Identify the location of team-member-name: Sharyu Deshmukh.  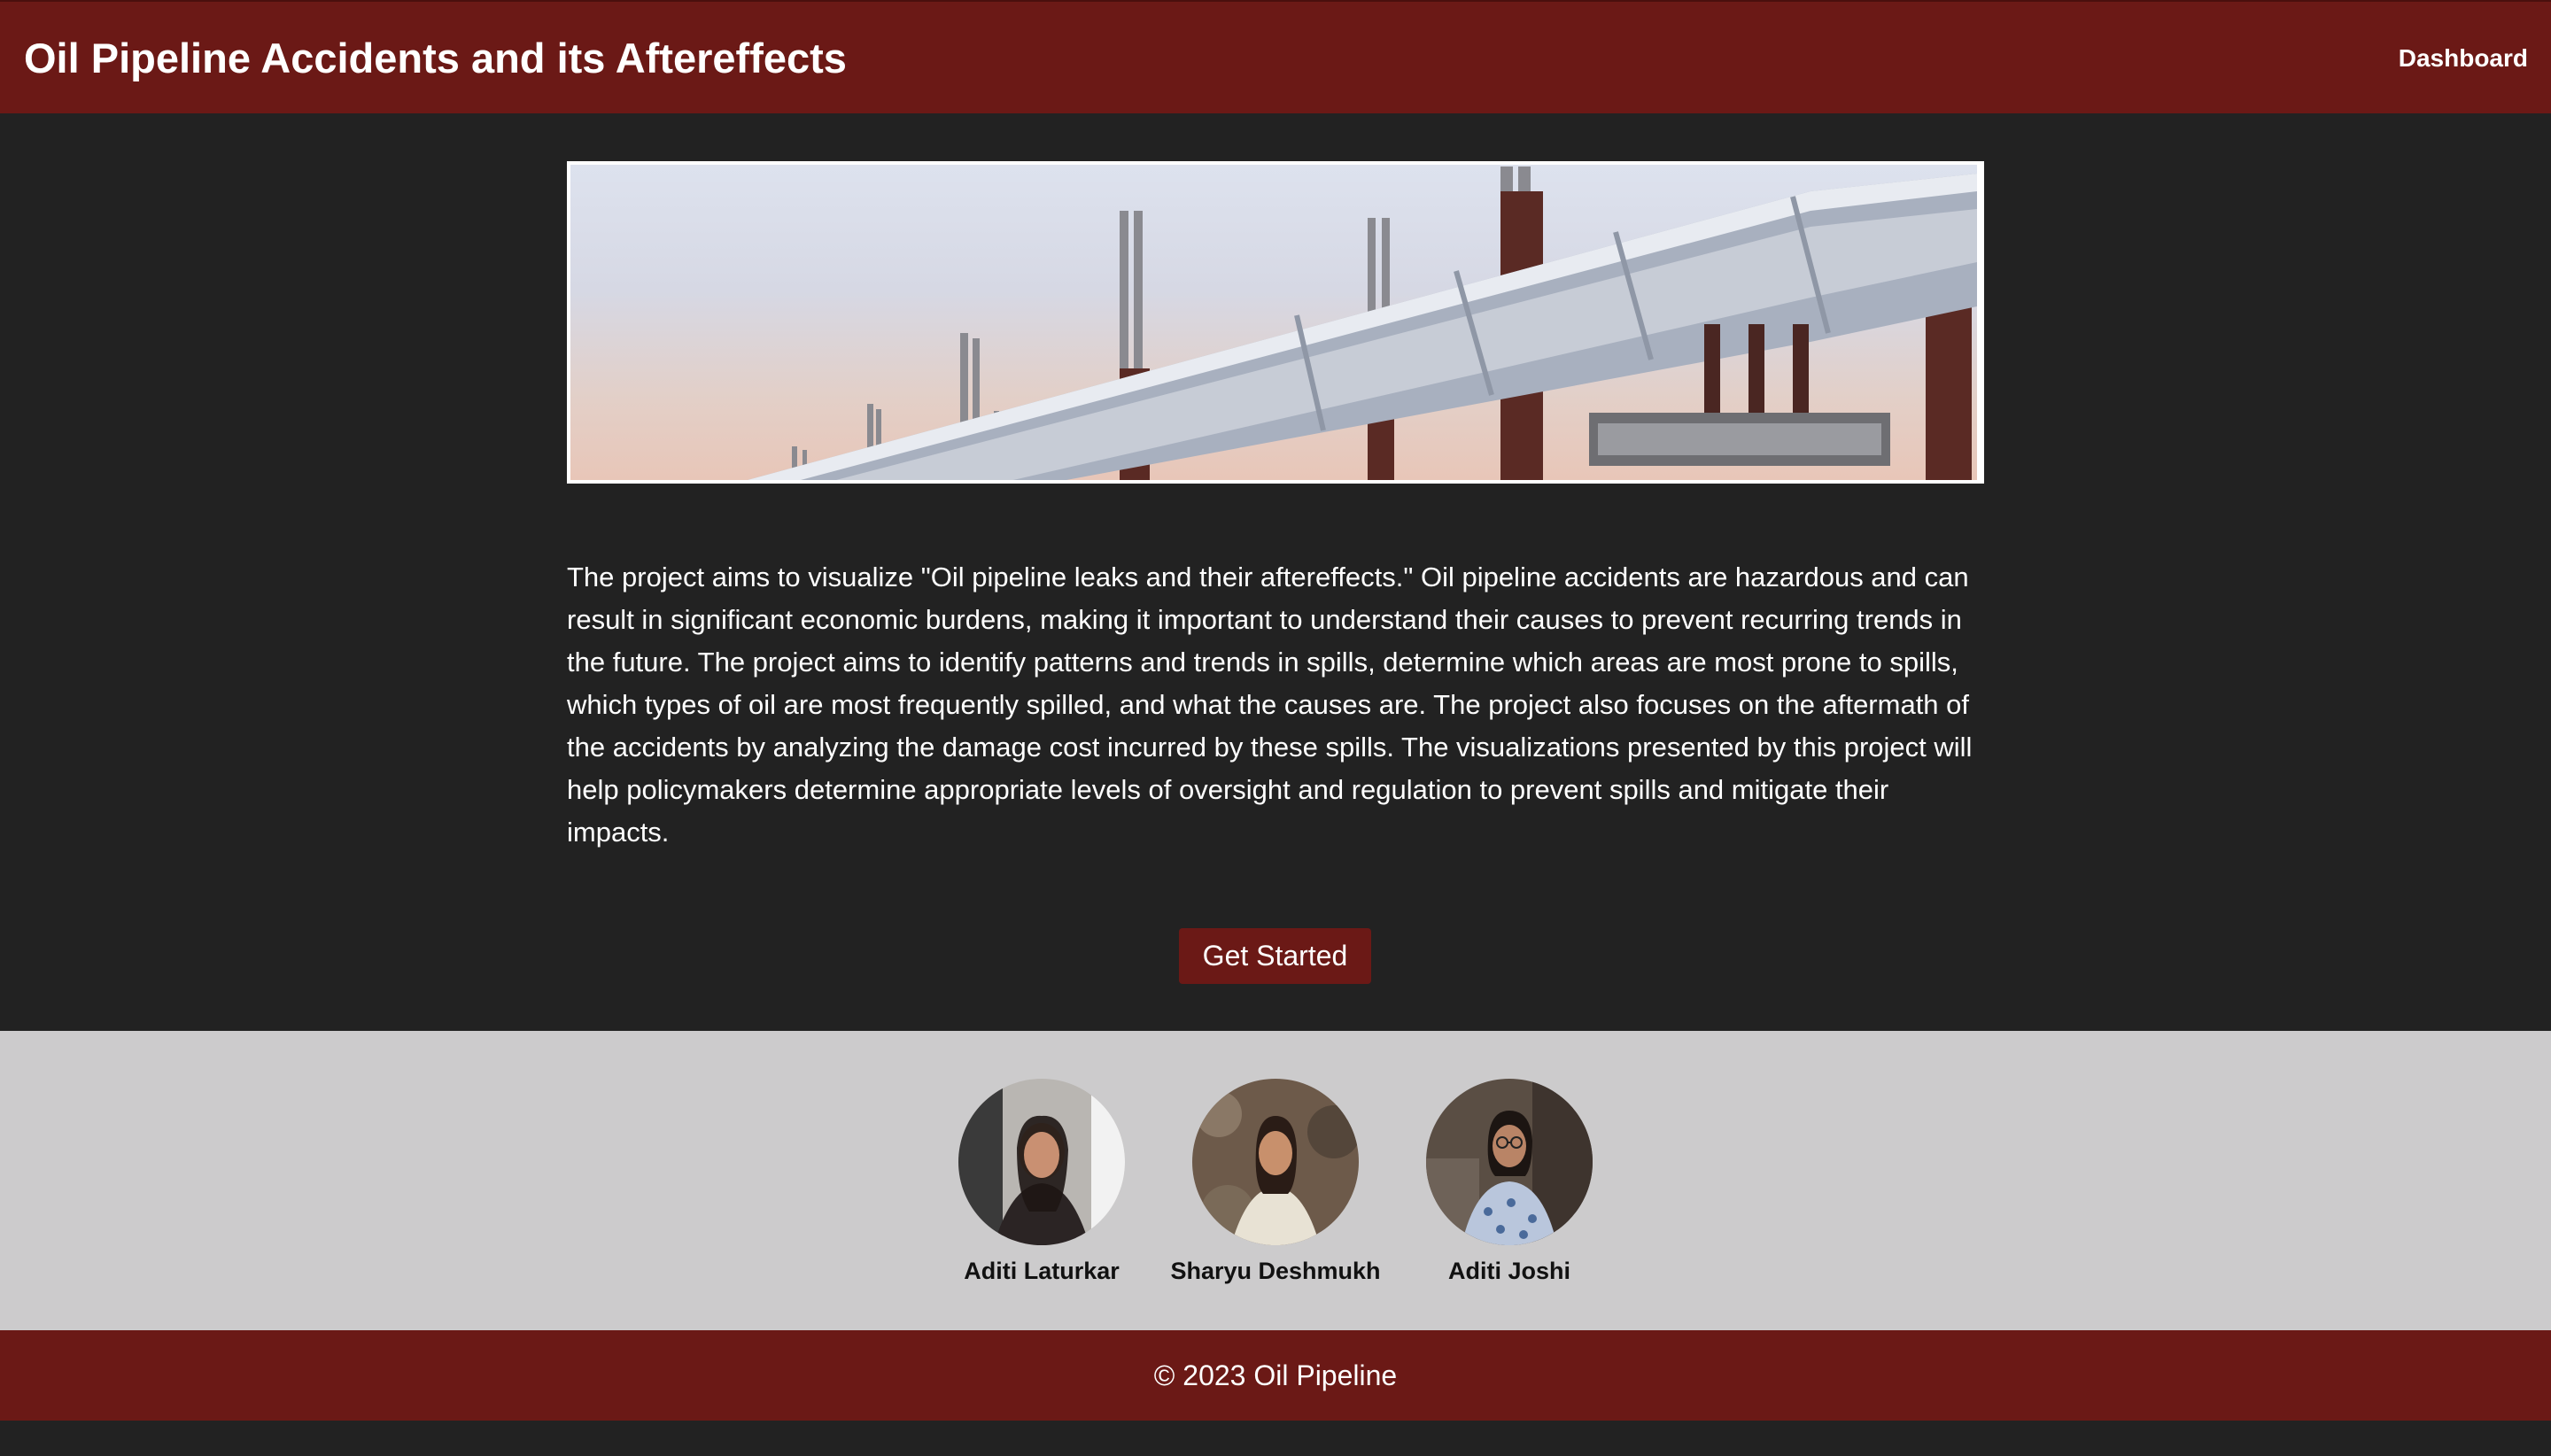
(1275, 1271).